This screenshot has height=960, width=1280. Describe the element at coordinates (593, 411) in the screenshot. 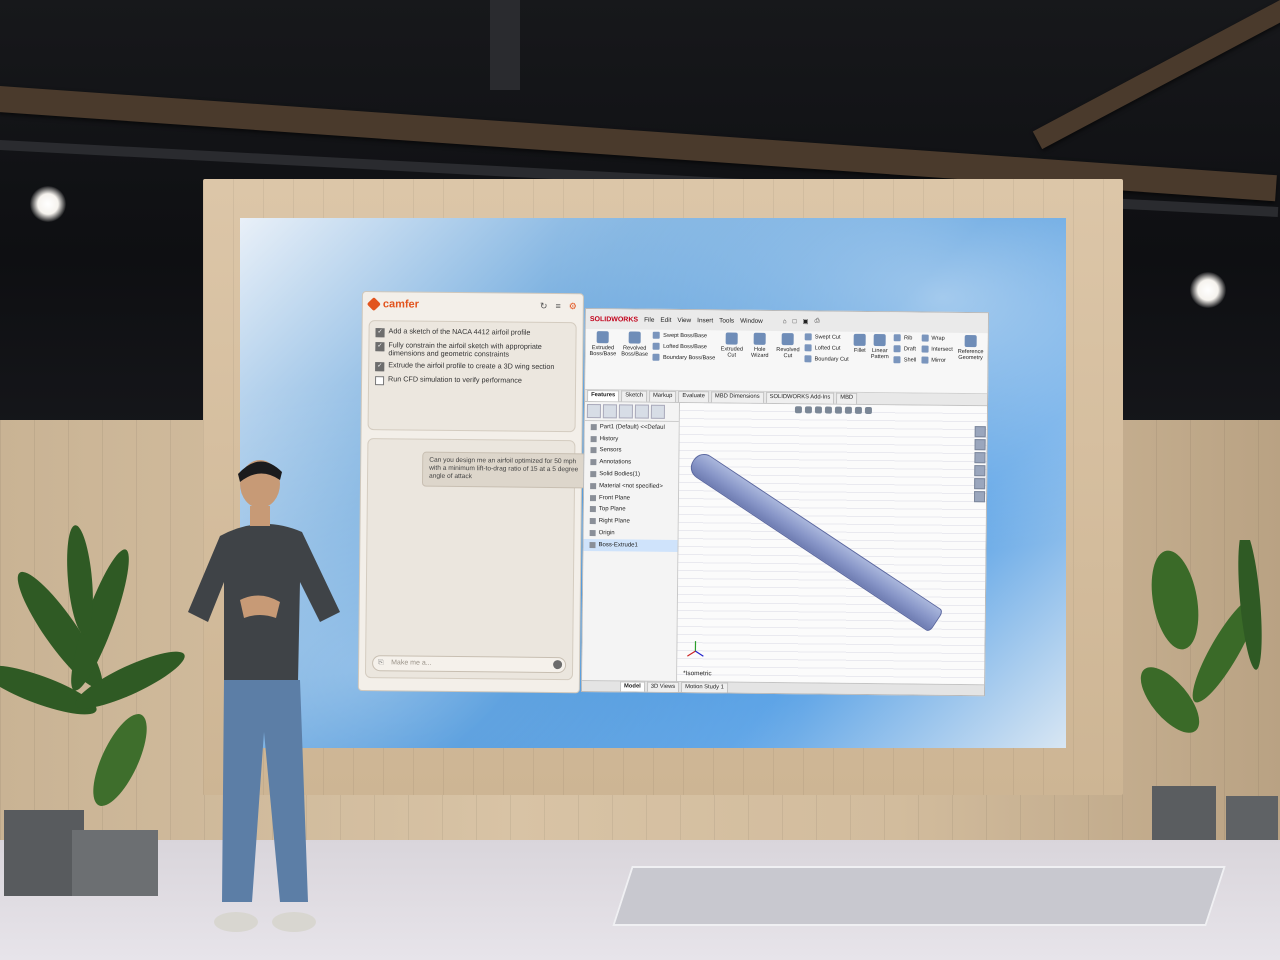

I see `feature-manager-icon` at that location.